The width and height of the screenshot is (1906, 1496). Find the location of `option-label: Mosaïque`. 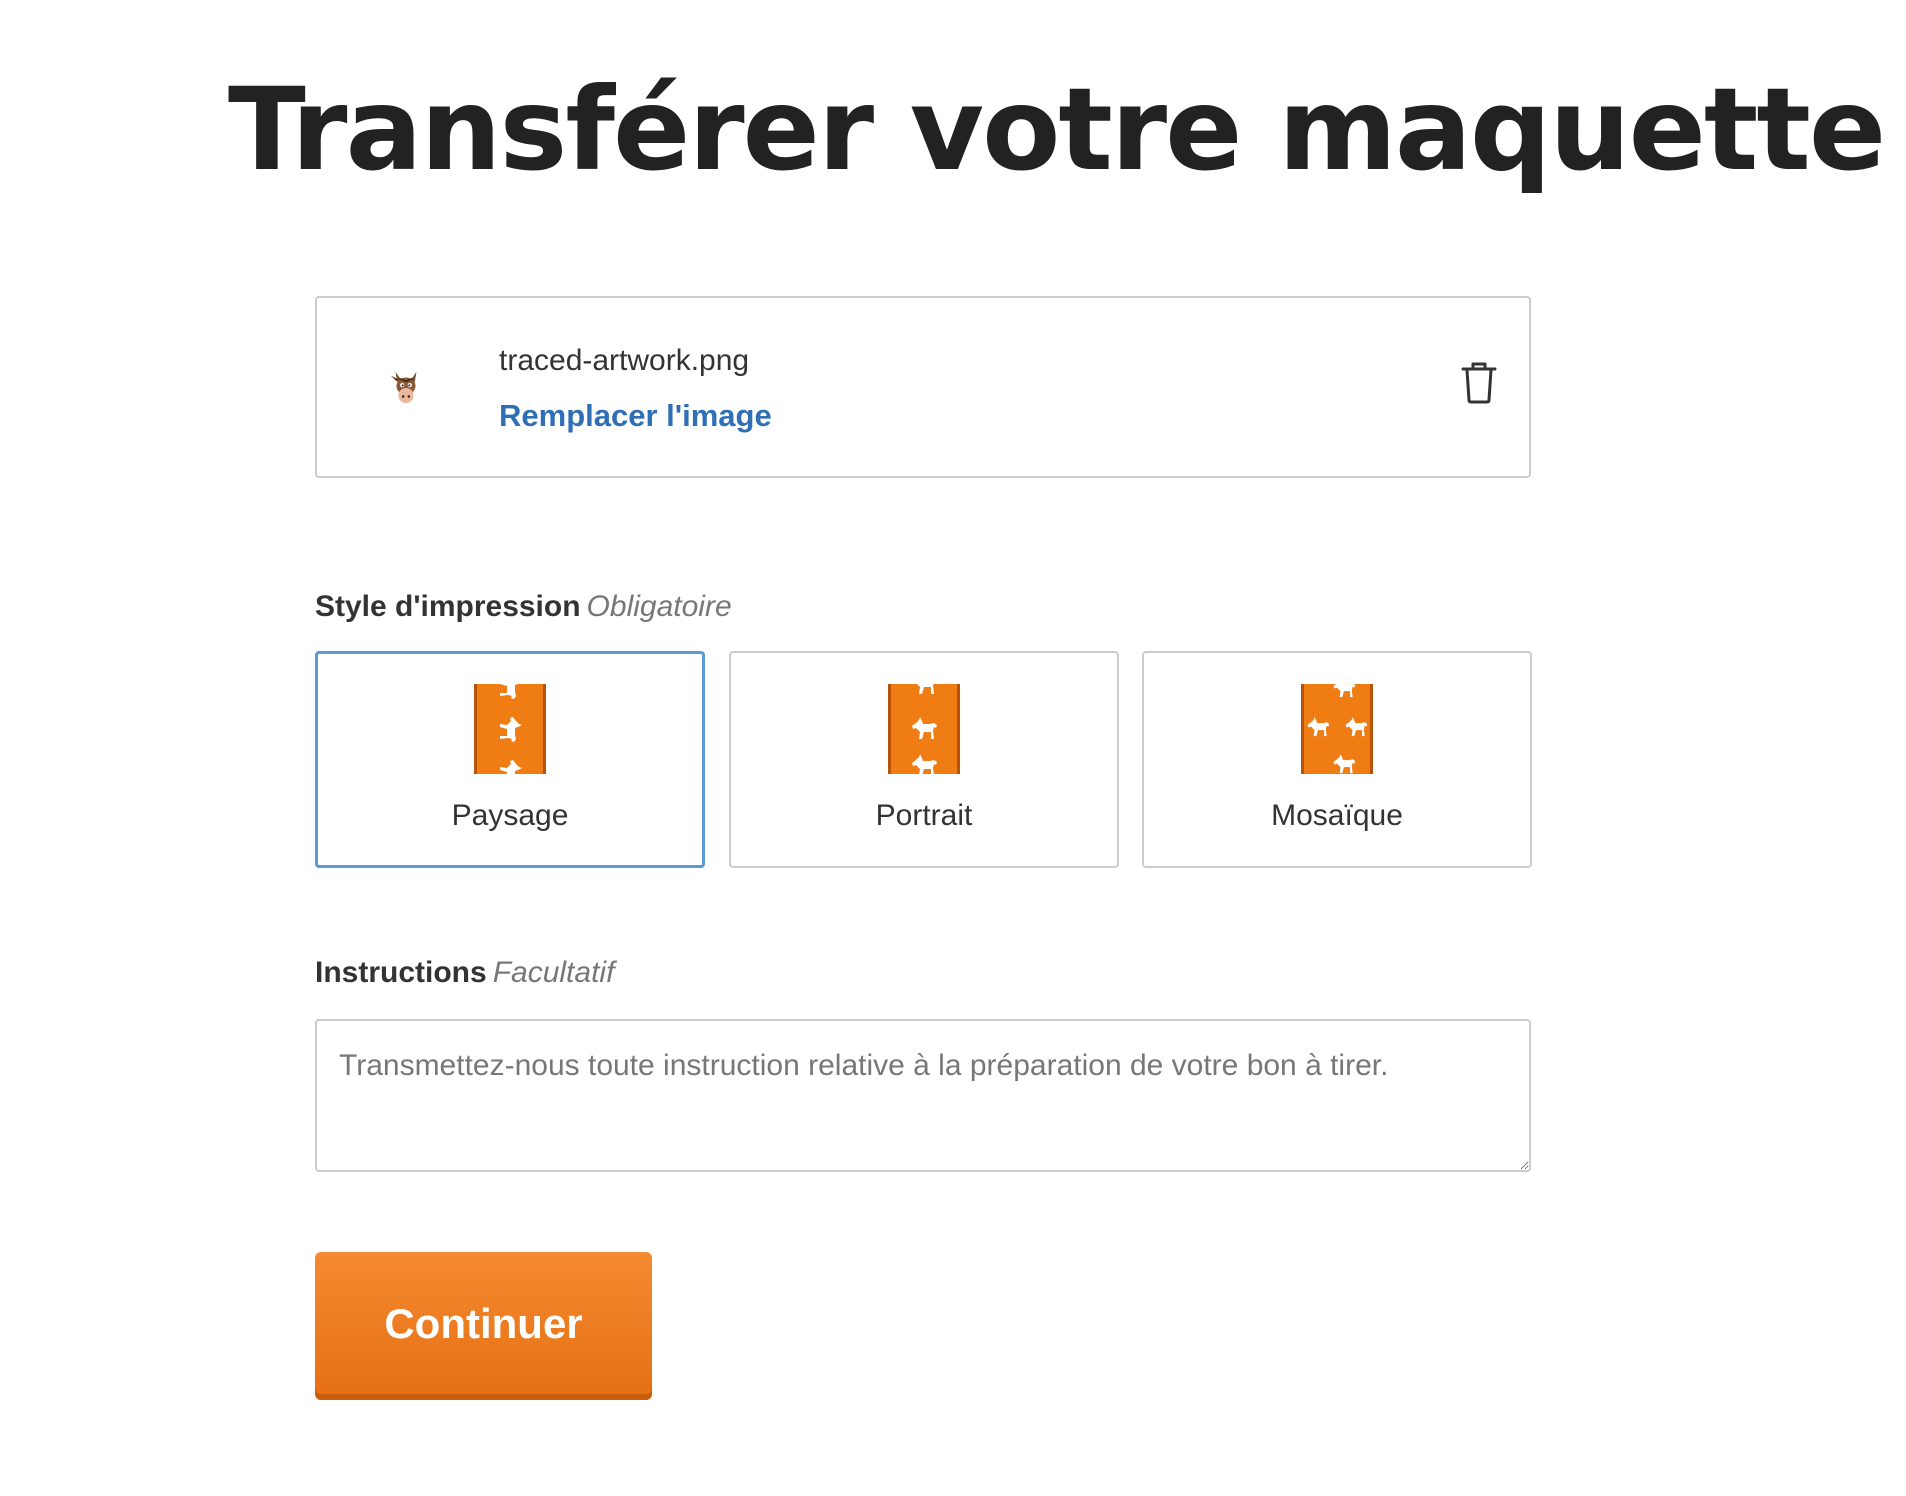

option-label: Mosaïque is located at coordinates (1337, 815).